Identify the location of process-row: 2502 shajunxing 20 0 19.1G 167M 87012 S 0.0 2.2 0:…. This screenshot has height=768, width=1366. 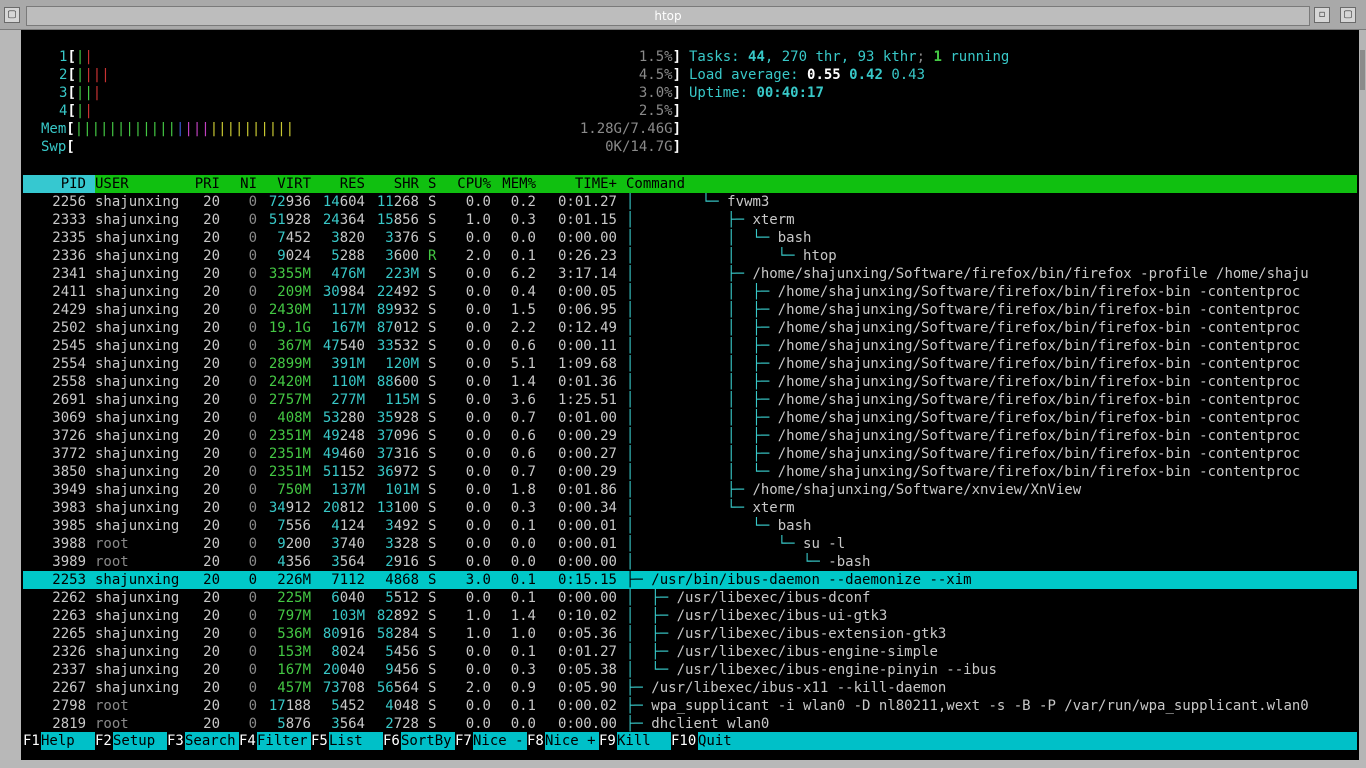
(690, 328).